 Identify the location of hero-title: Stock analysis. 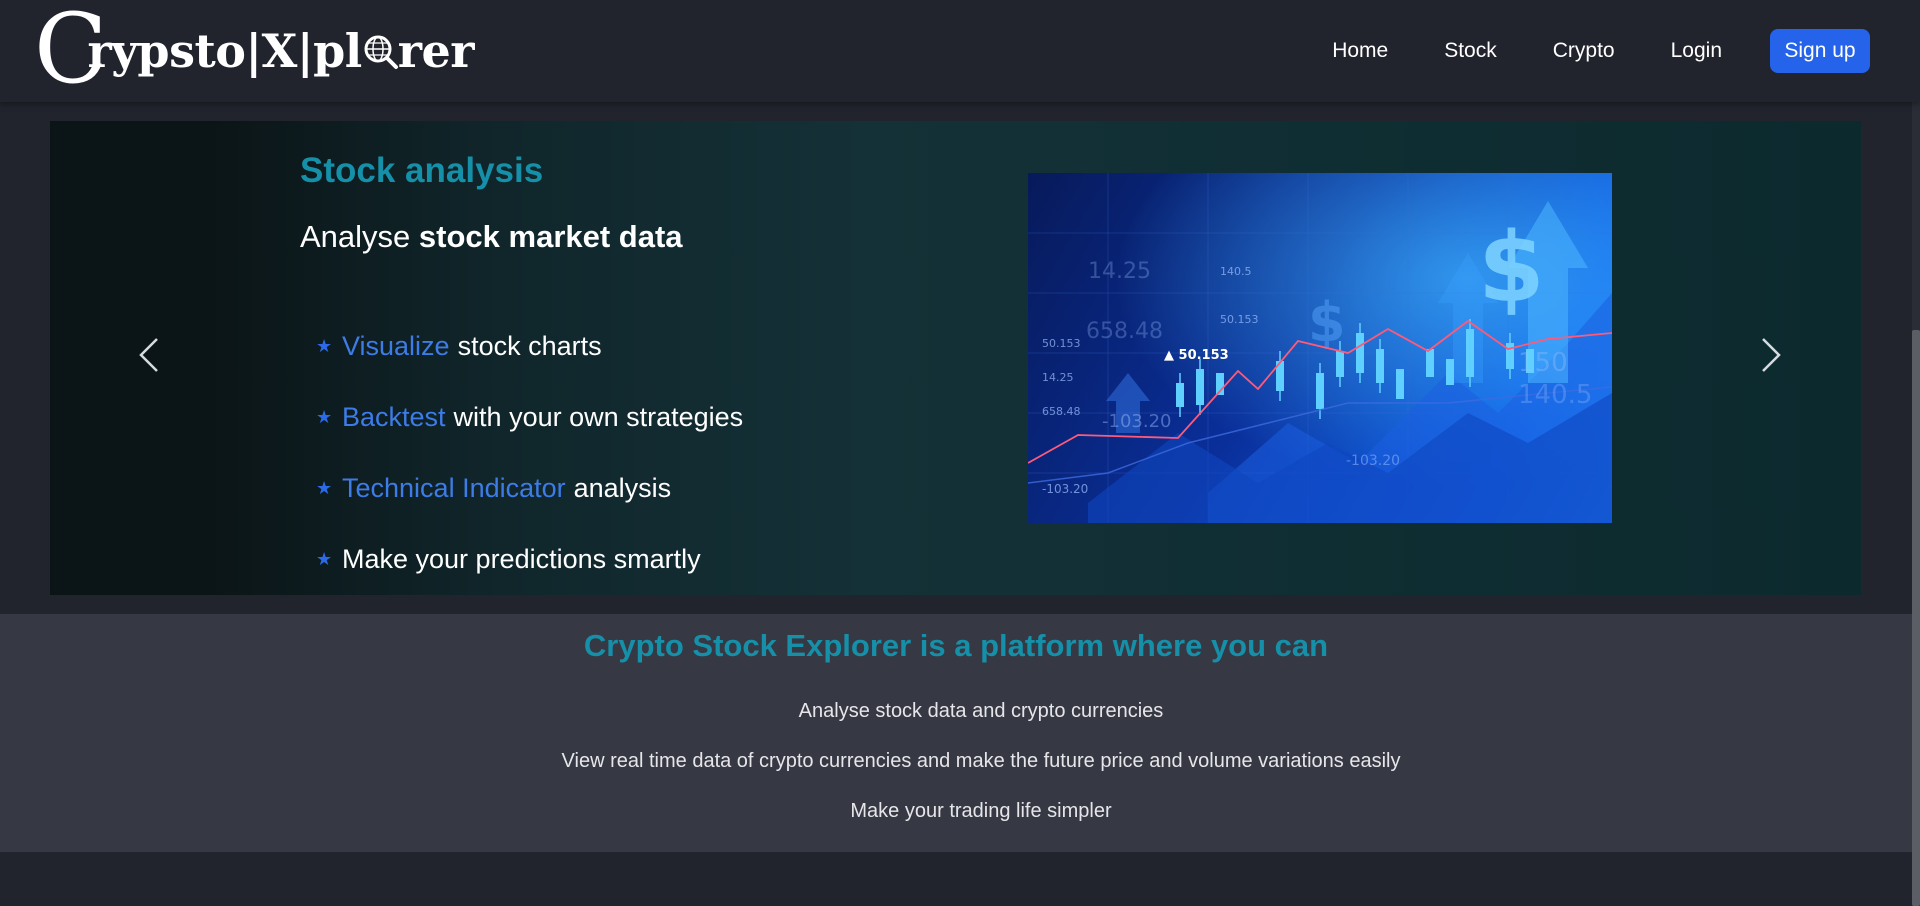
(422, 170).